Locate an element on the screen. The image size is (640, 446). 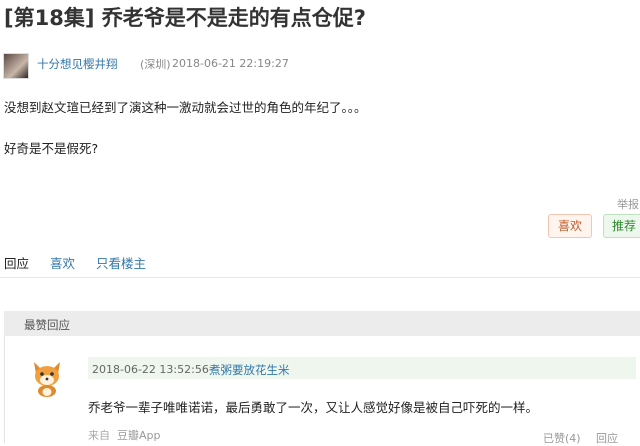
reply-source-label: 来自 is located at coordinates (99, 435).